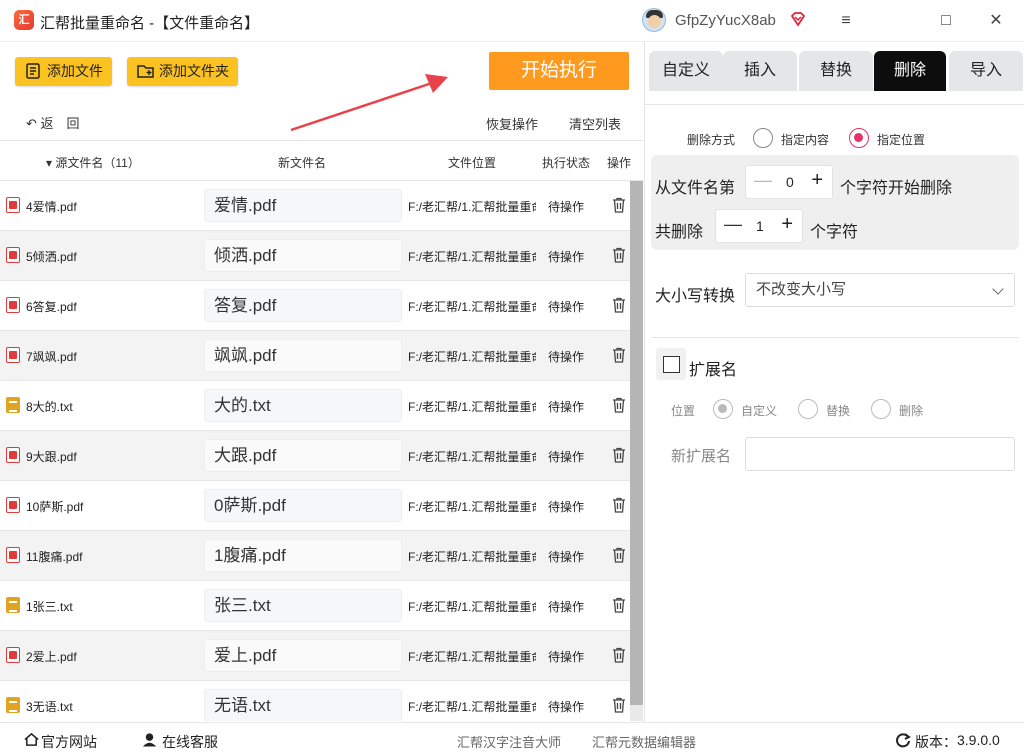  I want to click on table-row: 4爱情.pdf 爱情.pdf F:/老汇帮/1.汇帮批量重命 待操作, so click(315, 206).